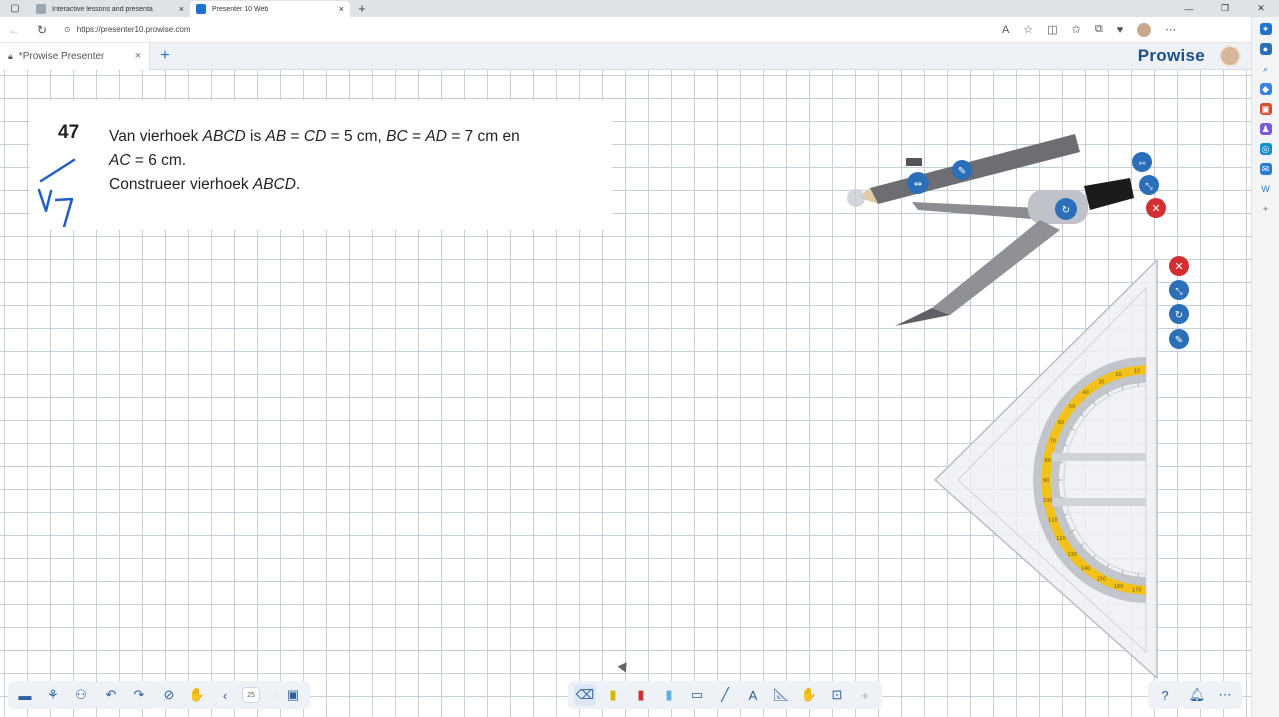 The image size is (1279, 717). Describe the element at coordinates (1102, 580) in the screenshot. I see `protractor-scale-label: 150` at that location.